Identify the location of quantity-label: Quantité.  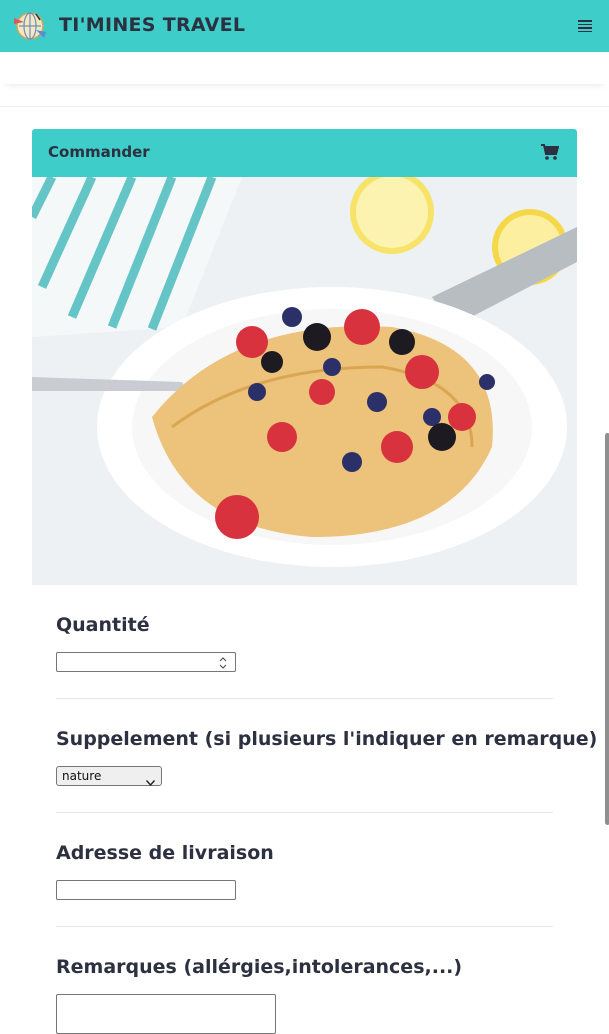
(103, 625).